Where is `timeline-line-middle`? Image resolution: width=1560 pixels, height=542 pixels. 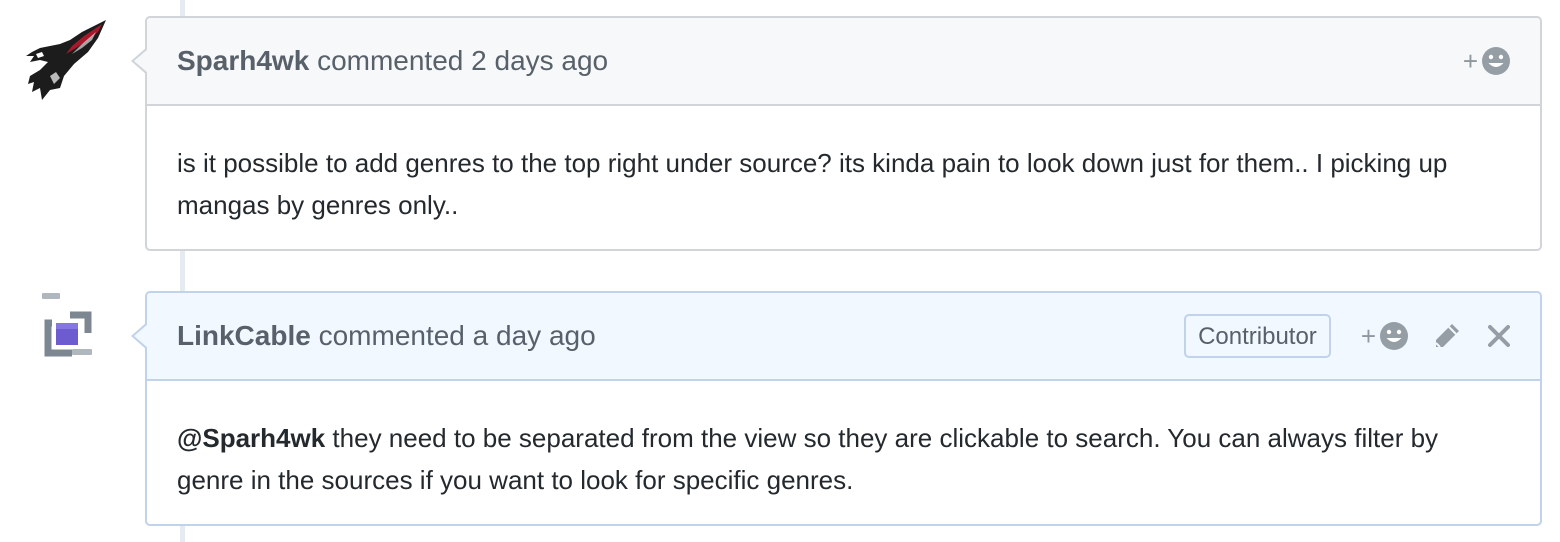
timeline-line-middle is located at coordinates (182, 271).